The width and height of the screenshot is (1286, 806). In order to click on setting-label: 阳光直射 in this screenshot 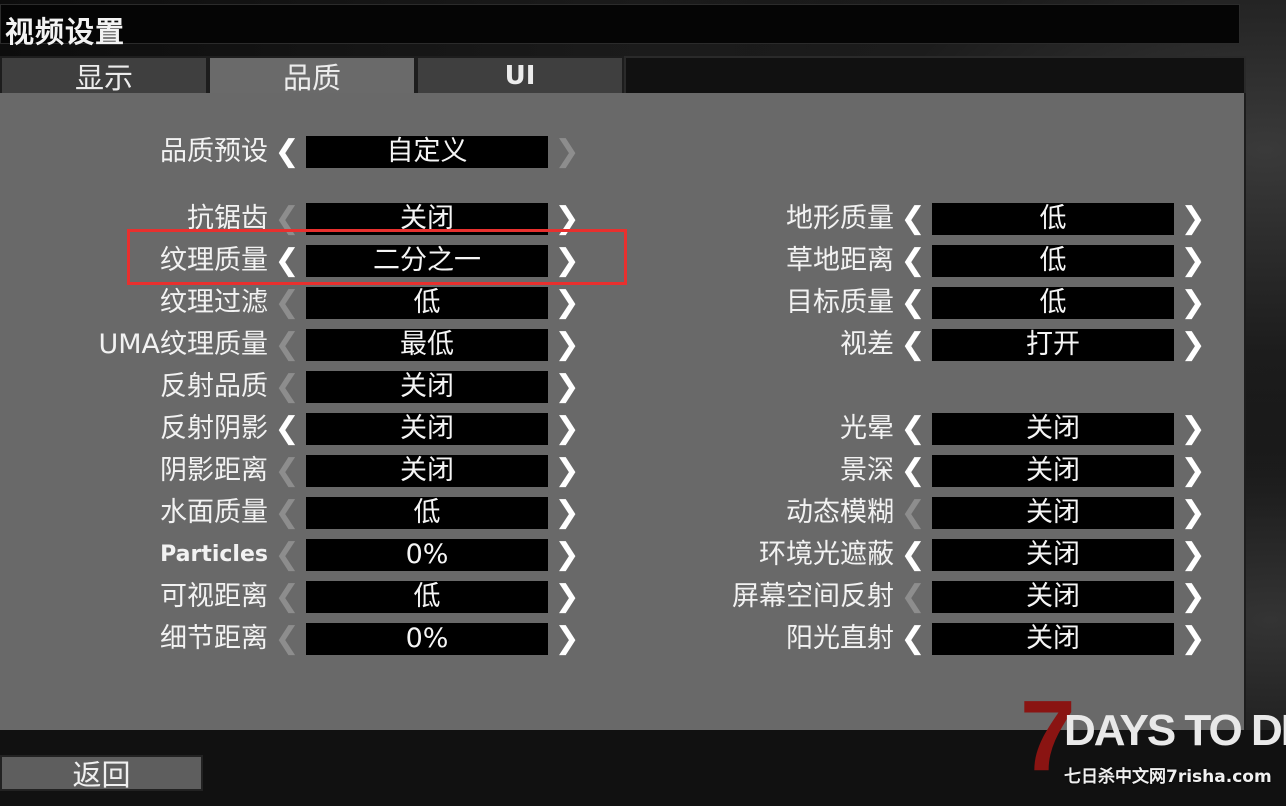, I will do `click(840, 638)`.